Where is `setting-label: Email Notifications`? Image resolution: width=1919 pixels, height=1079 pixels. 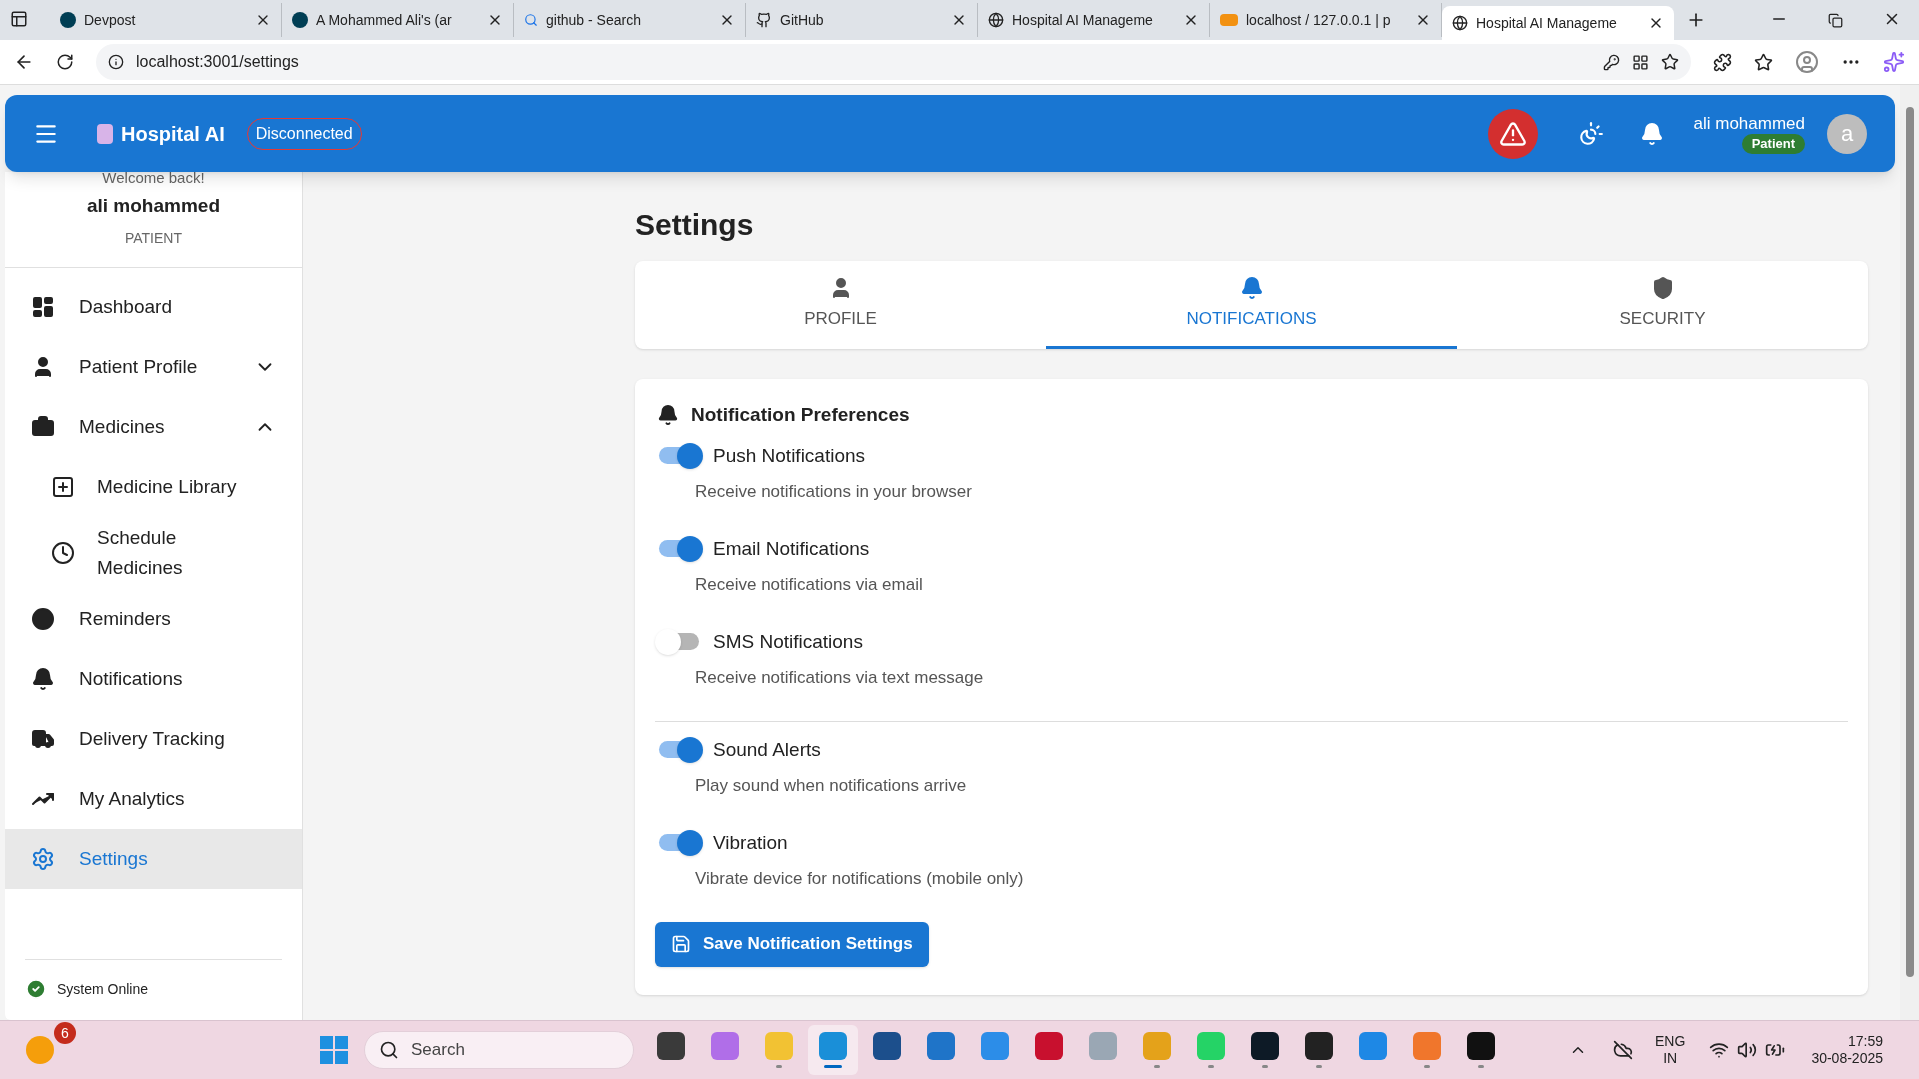
setting-label: Email Notifications is located at coordinates (791, 548).